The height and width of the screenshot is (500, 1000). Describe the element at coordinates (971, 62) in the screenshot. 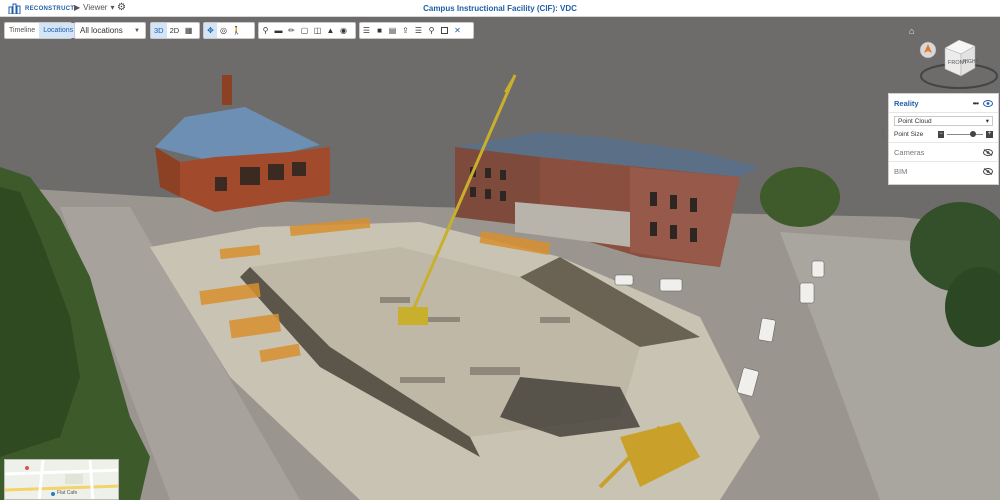

I see `cube-right-label: RIGHT` at that location.